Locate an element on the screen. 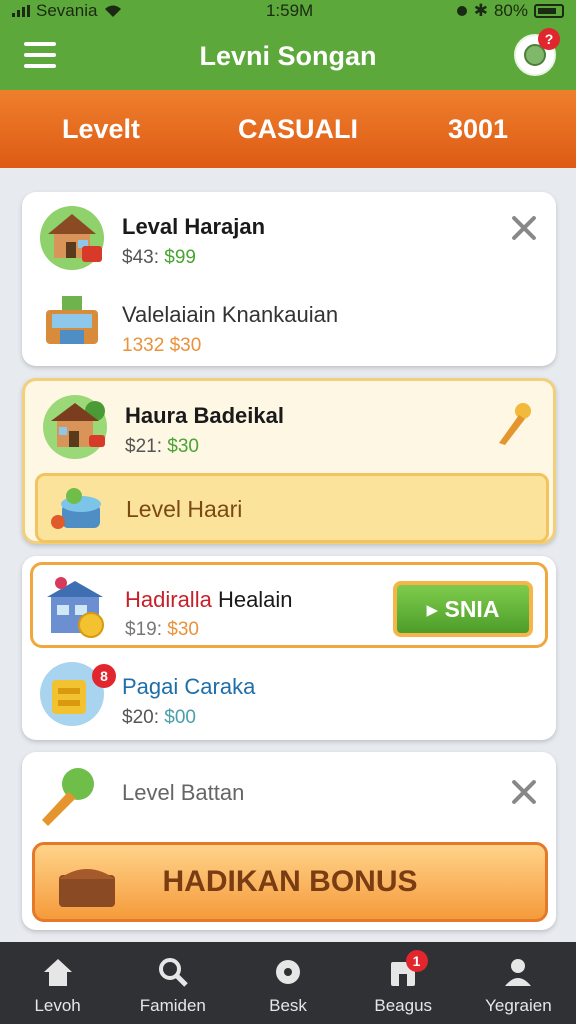  signal-icon is located at coordinates (21, 11).